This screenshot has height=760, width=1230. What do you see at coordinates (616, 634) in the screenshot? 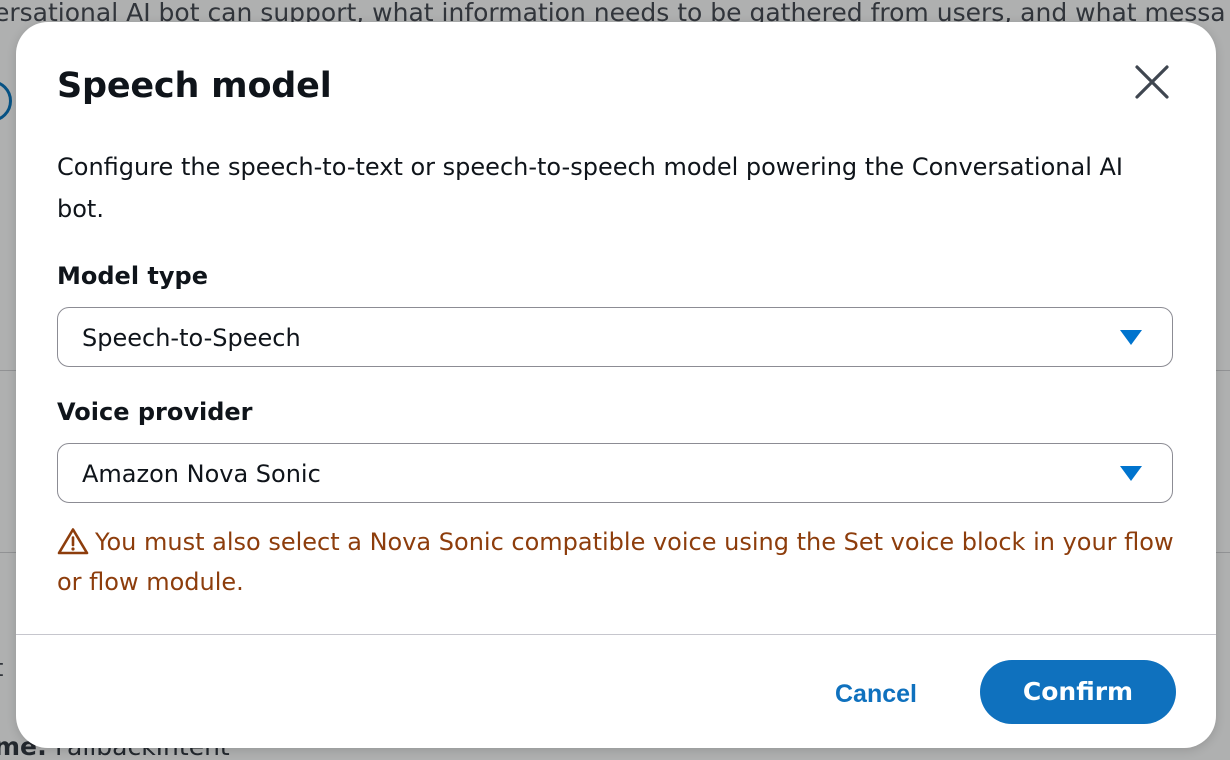
I see `footer-divider` at bounding box center [616, 634].